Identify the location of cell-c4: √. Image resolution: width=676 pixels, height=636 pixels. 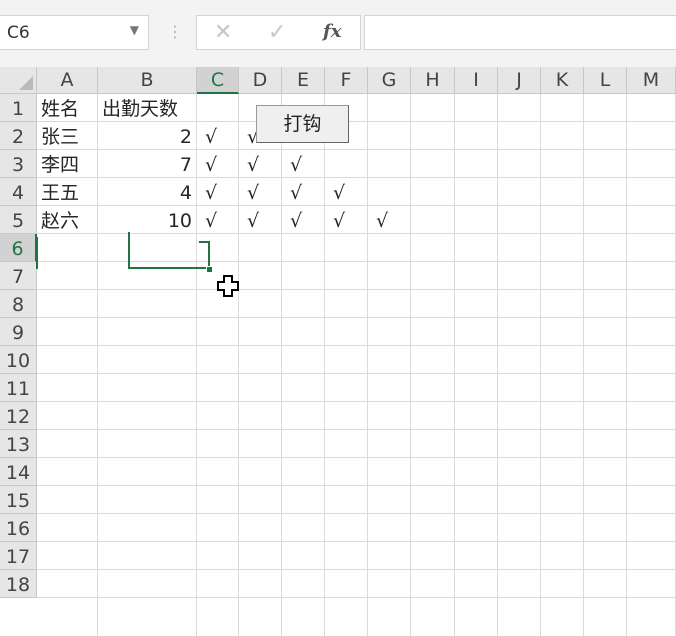
(220, 192).